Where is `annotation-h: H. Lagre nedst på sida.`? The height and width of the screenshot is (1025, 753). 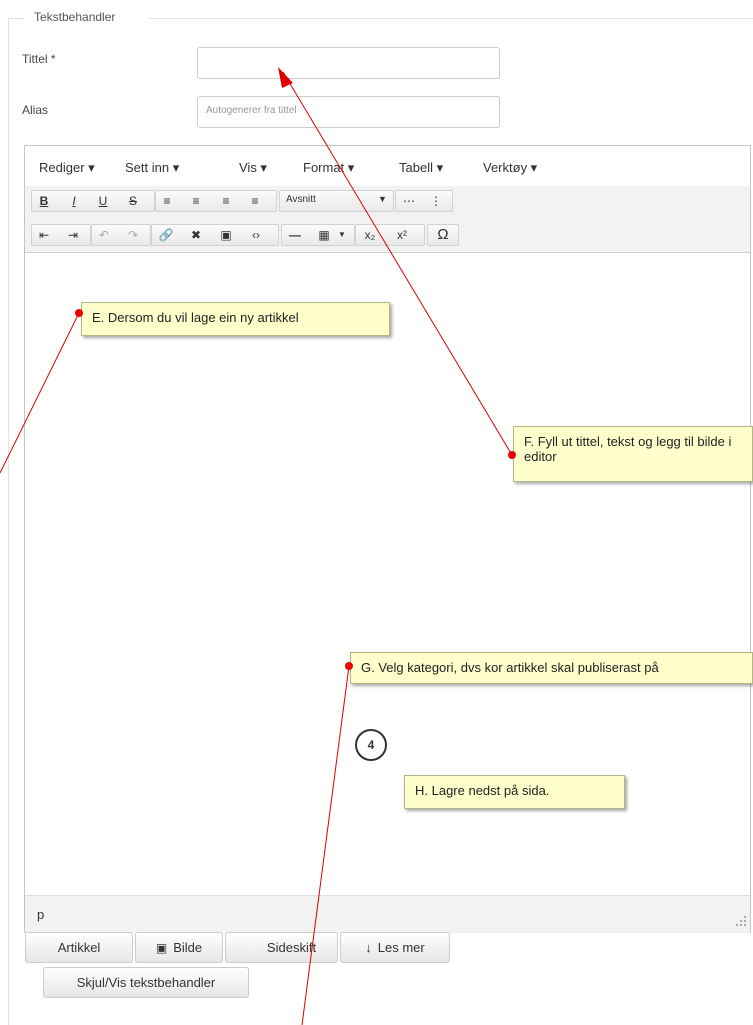 annotation-h: H. Lagre nedst på sida. is located at coordinates (514, 792).